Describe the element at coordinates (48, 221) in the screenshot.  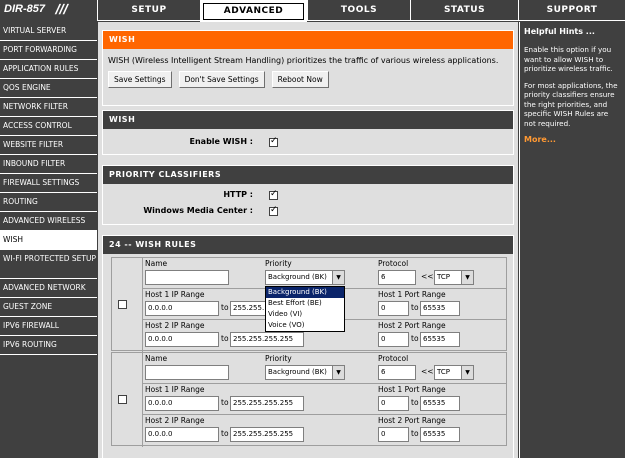
I see `sidebar-item-advanced-wireless: ADVANCED WIRELESS` at that location.